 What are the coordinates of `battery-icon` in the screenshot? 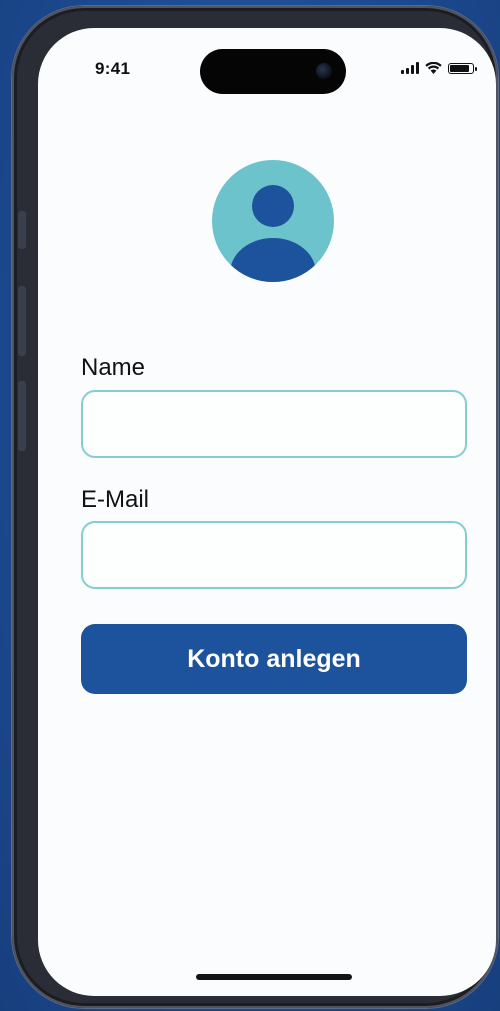 It's located at (462, 68).